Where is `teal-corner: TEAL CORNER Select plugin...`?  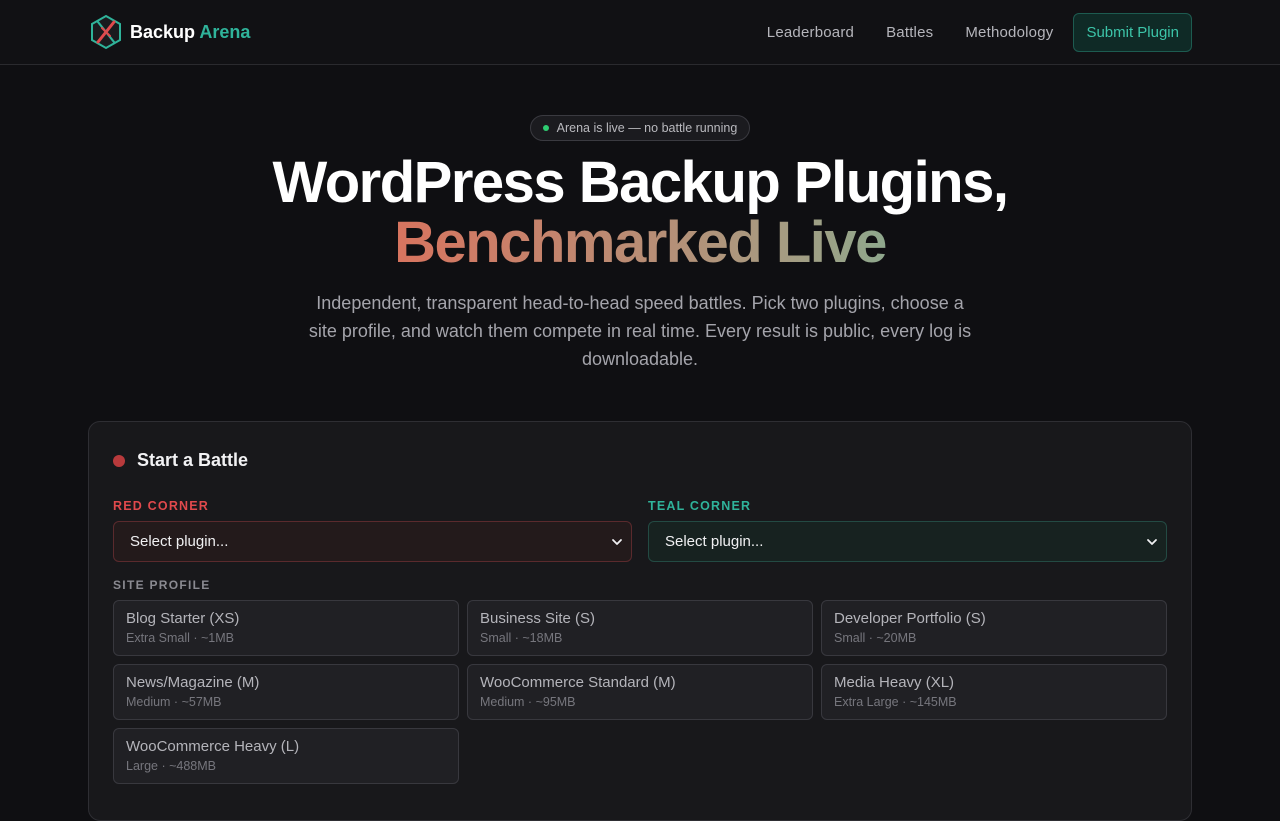 teal-corner: TEAL CORNER Select plugin... is located at coordinates (907, 530).